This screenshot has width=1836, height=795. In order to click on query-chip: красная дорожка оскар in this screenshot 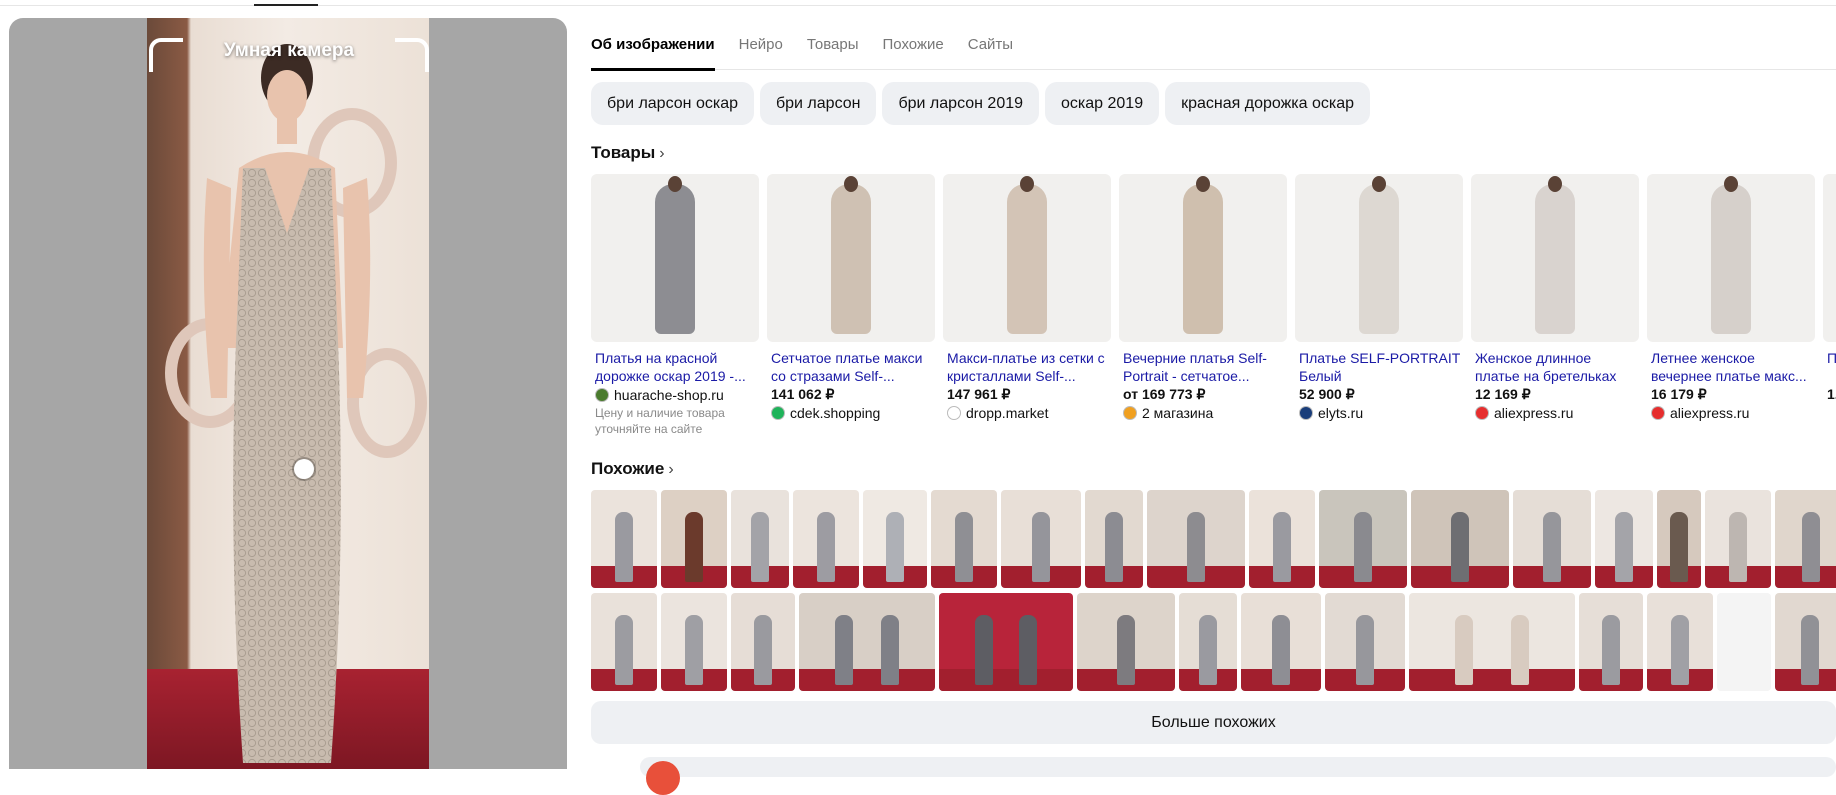, I will do `click(1268, 103)`.